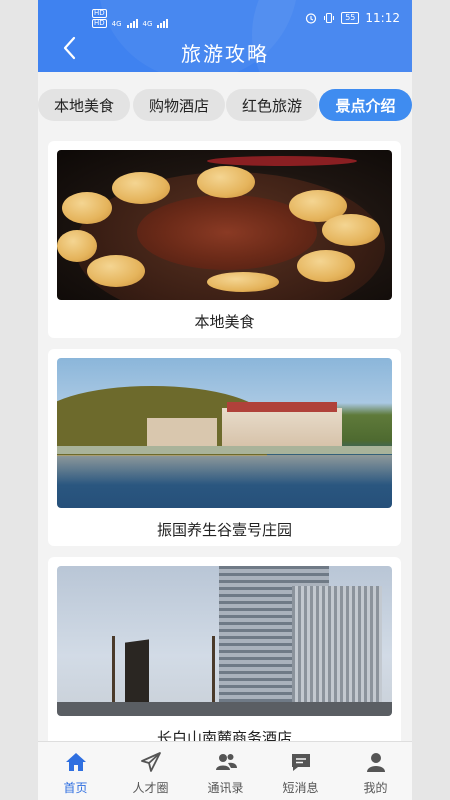 The height and width of the screenshot is (800, 450). What do you see at coordinates (130, 18) in the screenshot?
I see `status-left: HD HD 4G 4G` at bounding box center [130, 18].